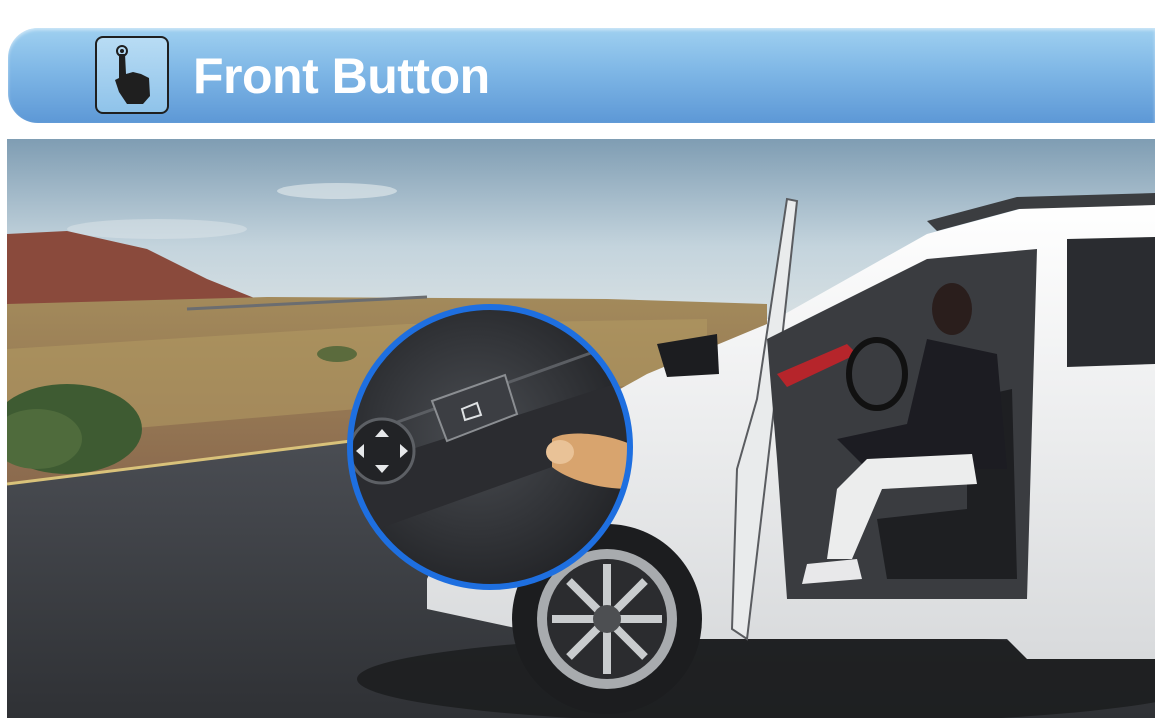 The image size is (1155, 718). I want to click on press-button-icon, so click(132, 75).